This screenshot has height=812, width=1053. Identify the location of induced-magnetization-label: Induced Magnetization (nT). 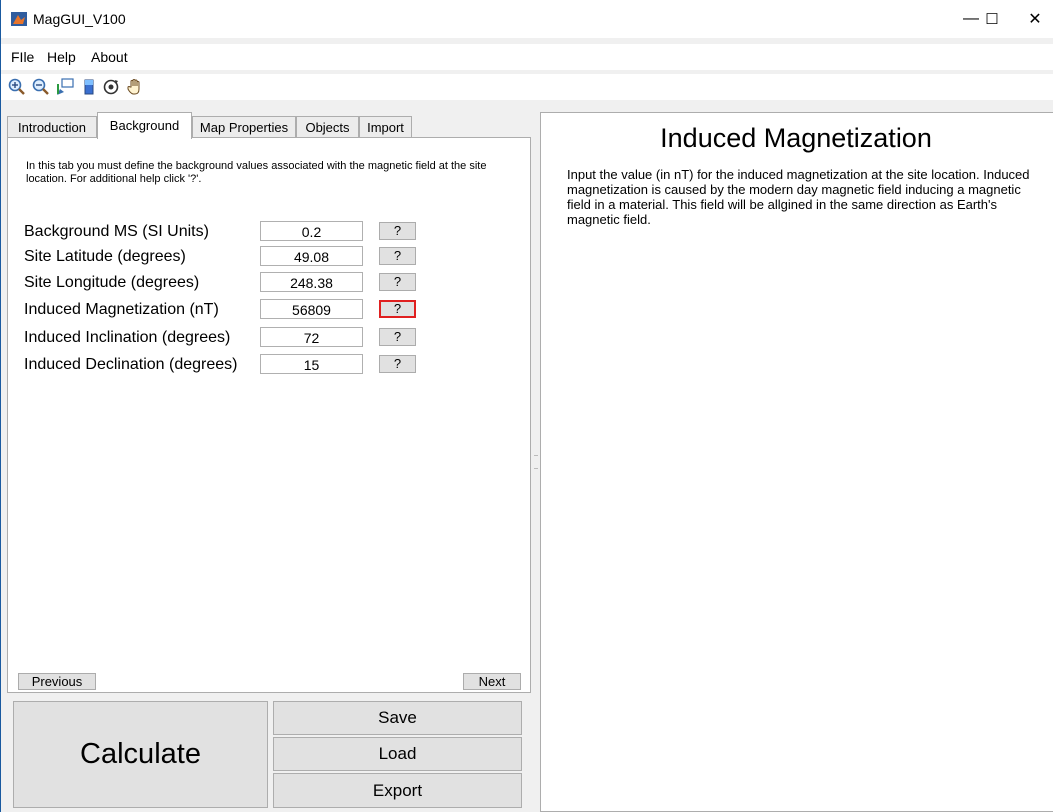
(121, 309).